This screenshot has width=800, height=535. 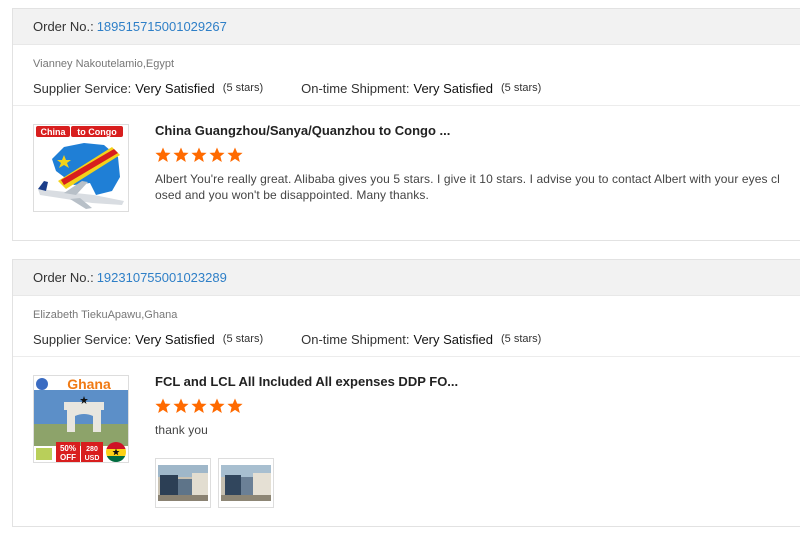 What do you see at coordinates (104, 64) in the screenshot?
I see `buyer-name: Vianney Nakoutelamio,Egypt` at bounding box center [104, 64].